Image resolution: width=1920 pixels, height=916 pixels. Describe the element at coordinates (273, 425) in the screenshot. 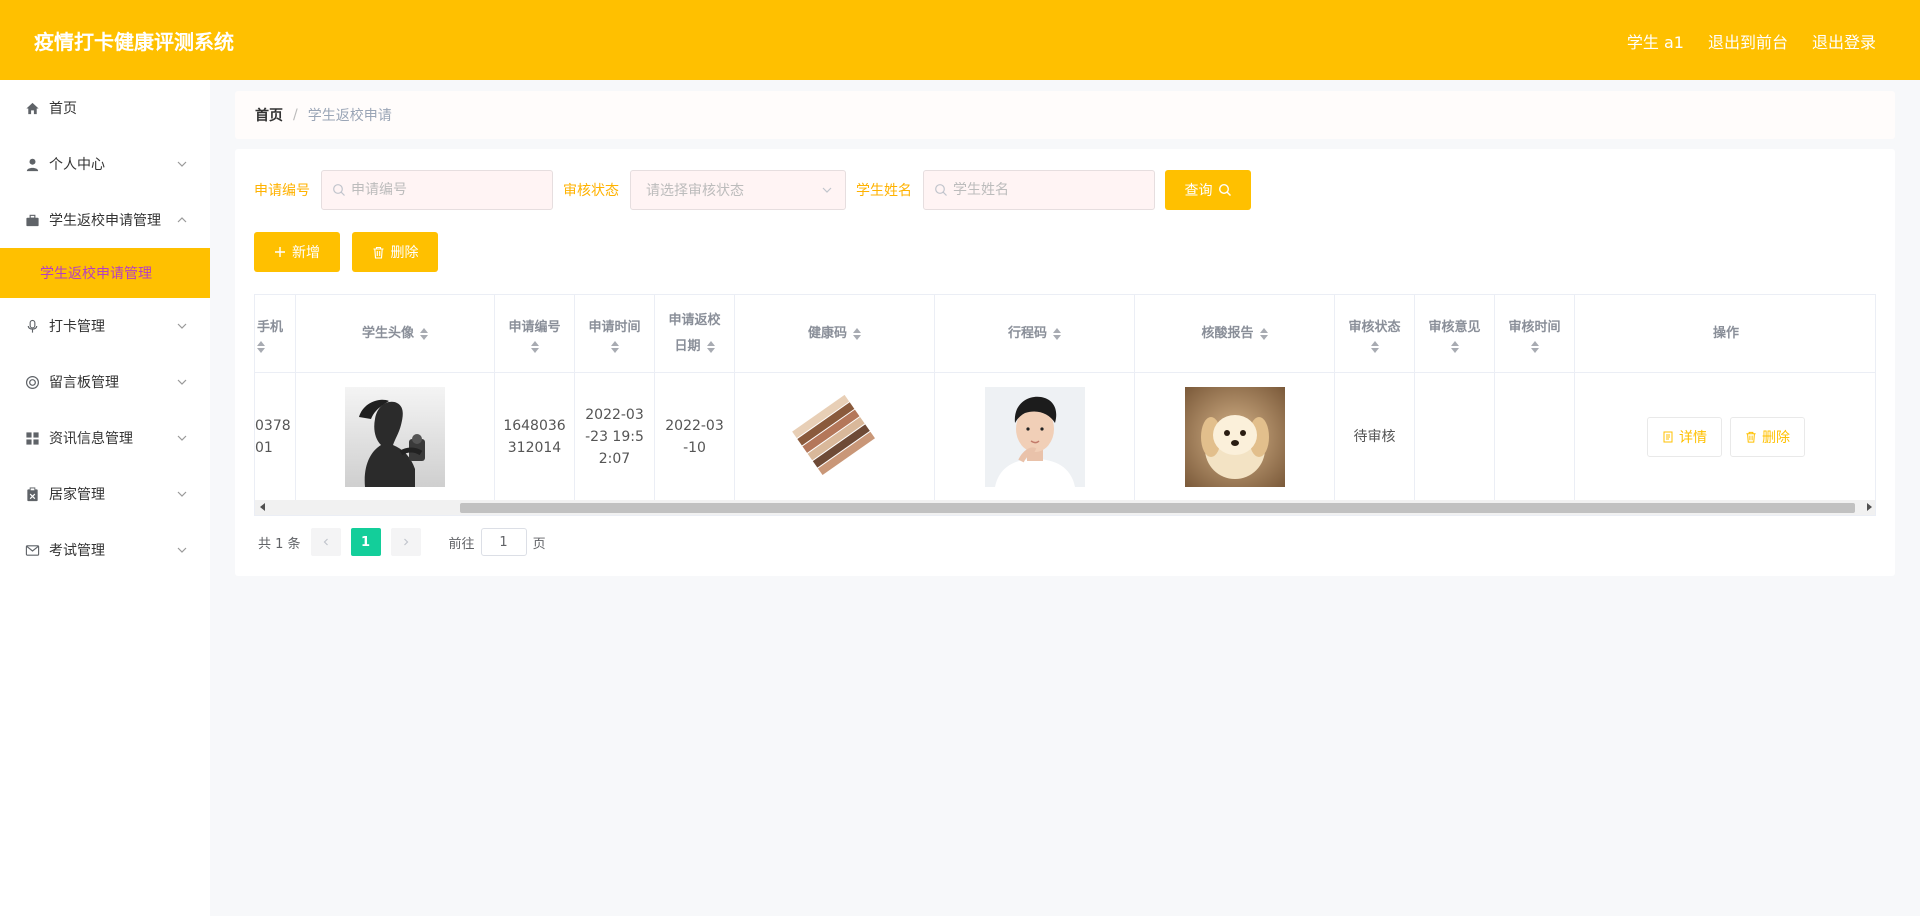

I see `cell-phone-line1: 0378` at that location.